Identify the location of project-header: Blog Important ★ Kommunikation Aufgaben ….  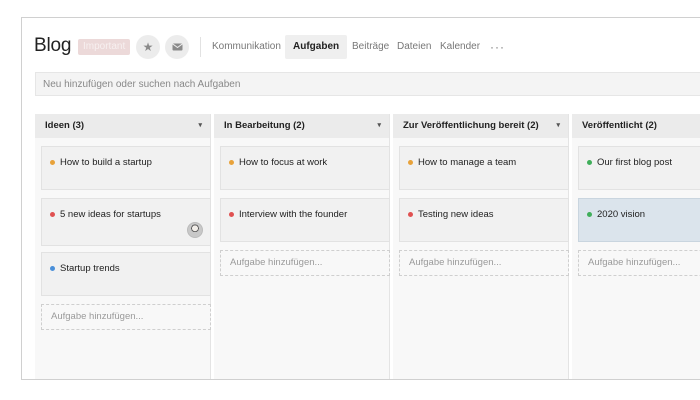
(361, 46).